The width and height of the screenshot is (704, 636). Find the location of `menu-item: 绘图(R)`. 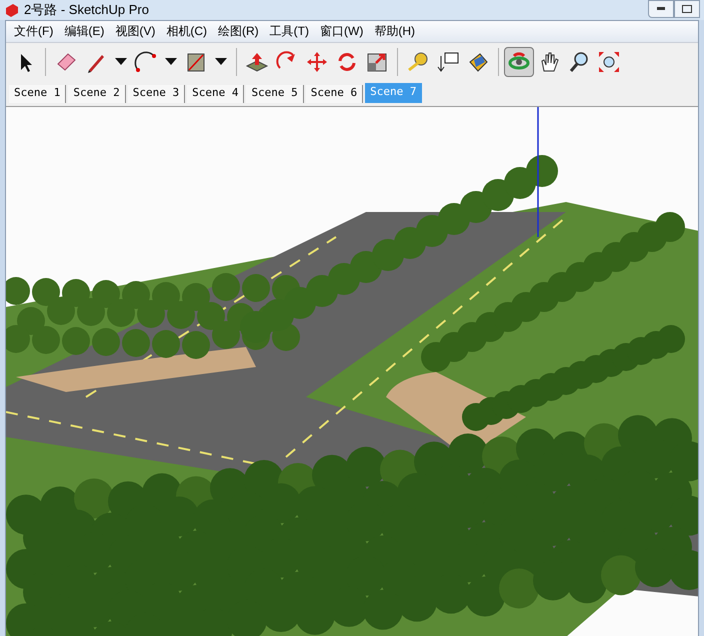

menu-item: 绘图(R) is located at coordinates (238, 31).